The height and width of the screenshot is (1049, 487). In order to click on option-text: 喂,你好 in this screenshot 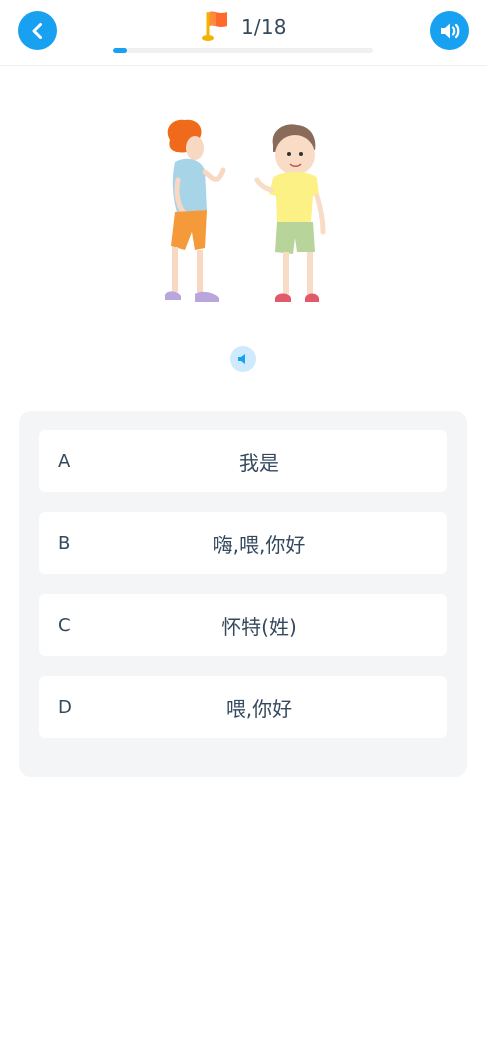, I will do `click(259, 708)`.